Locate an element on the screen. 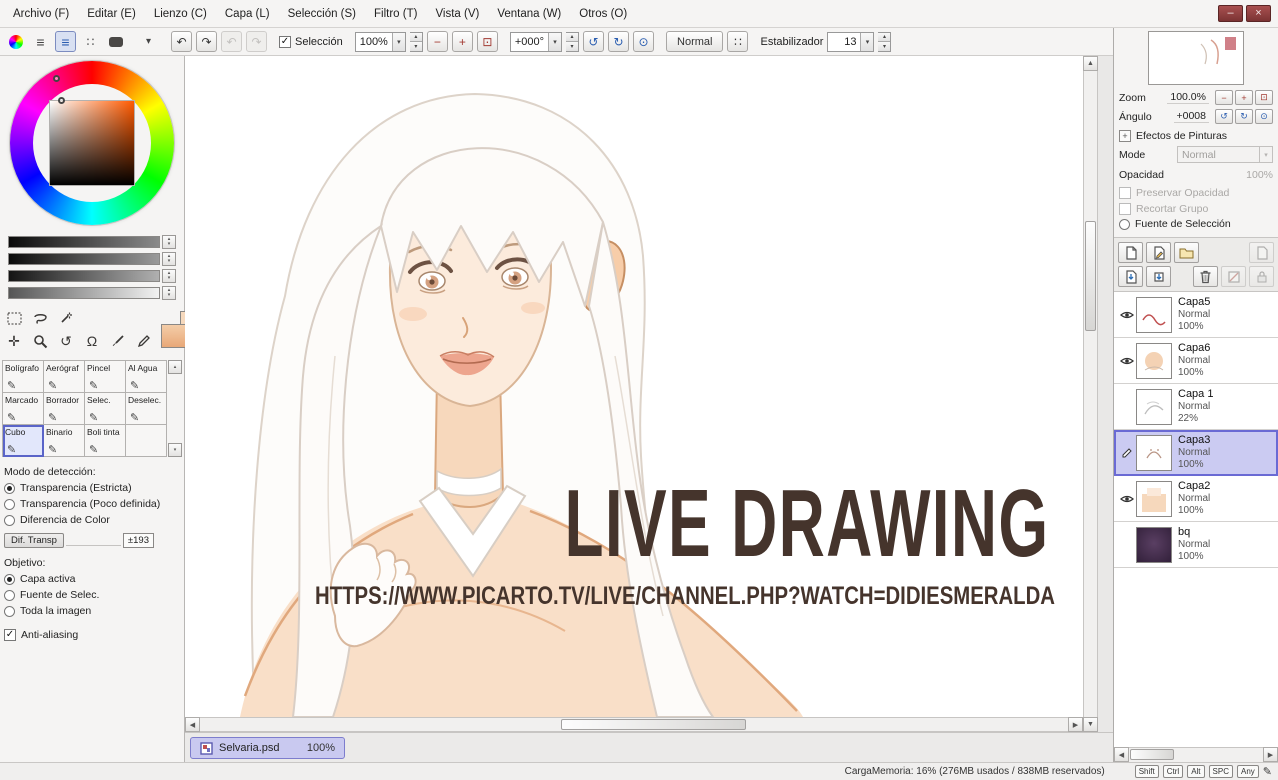 This screenshot has width=1278, height=780. angle-spinner: ▴ ▾ is located at coordinates (573, 41).